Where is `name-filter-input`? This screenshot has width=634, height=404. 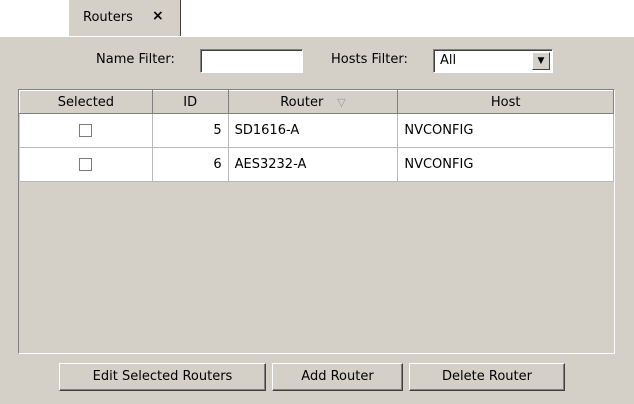 name-filter-input is located at coordinates (251, 61).